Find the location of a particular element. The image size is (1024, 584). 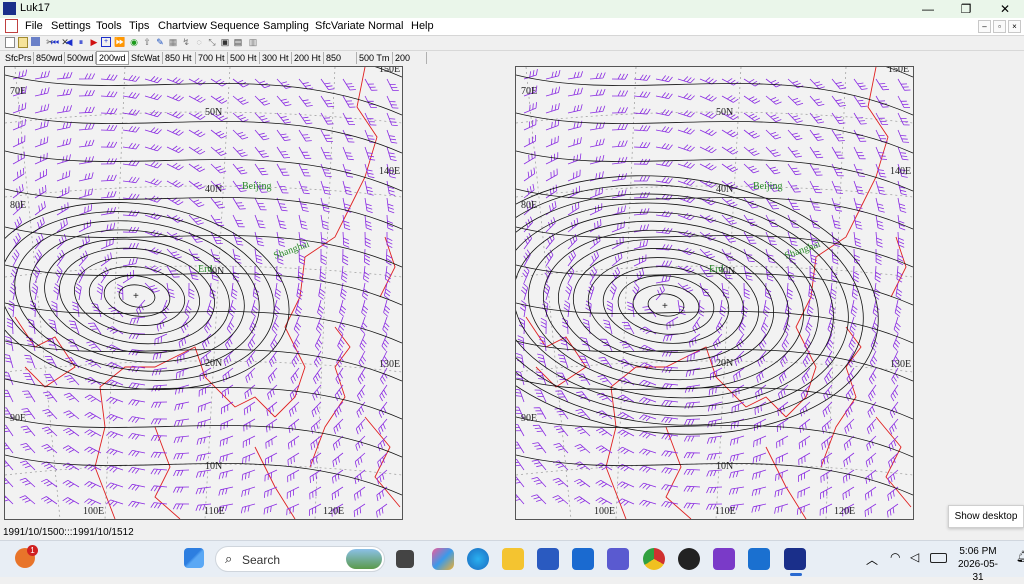

start-icon is located at coordinates (194, 558).